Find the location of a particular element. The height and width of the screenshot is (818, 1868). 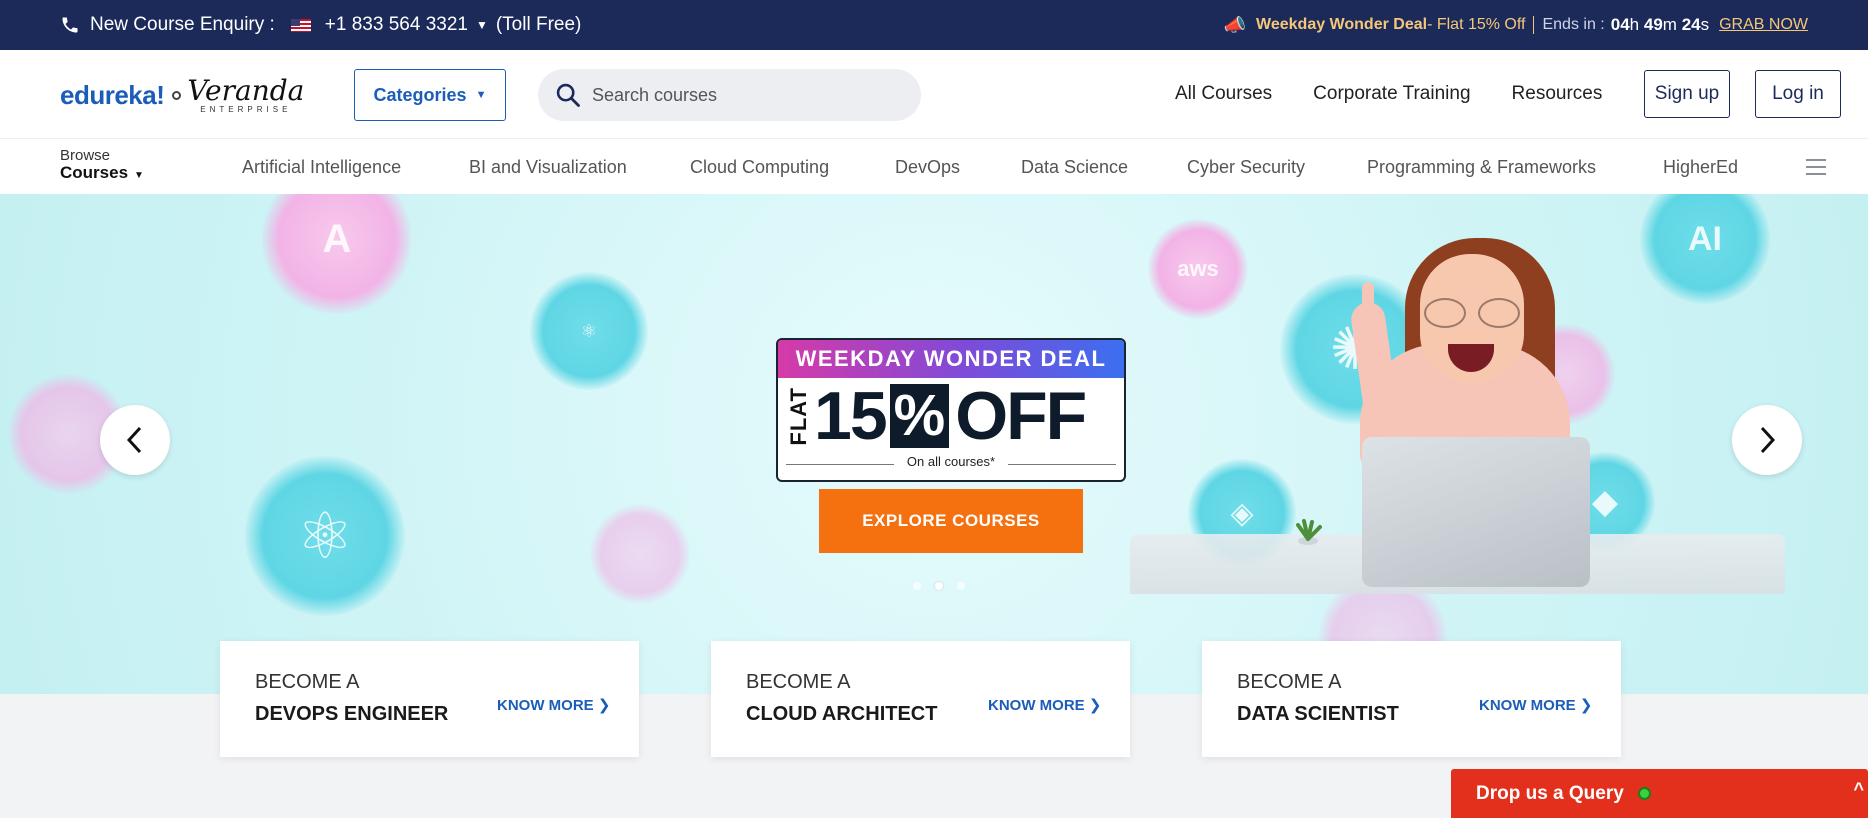

blur-bubble-icon is located at coordinates (640, 554).